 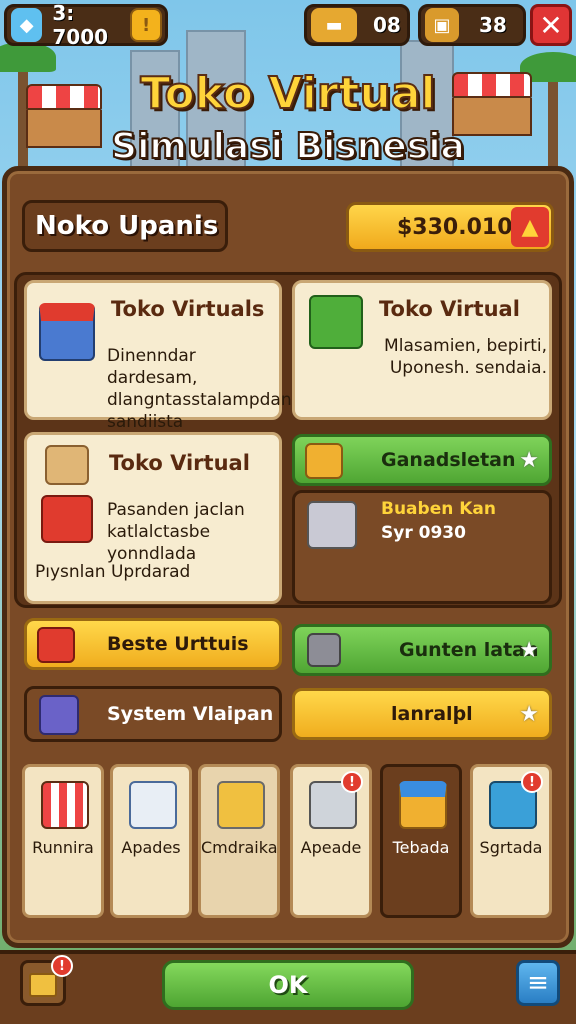 I want to click on beste-urttuis-button: Beste Urttuis, so click(x=153, y=644).